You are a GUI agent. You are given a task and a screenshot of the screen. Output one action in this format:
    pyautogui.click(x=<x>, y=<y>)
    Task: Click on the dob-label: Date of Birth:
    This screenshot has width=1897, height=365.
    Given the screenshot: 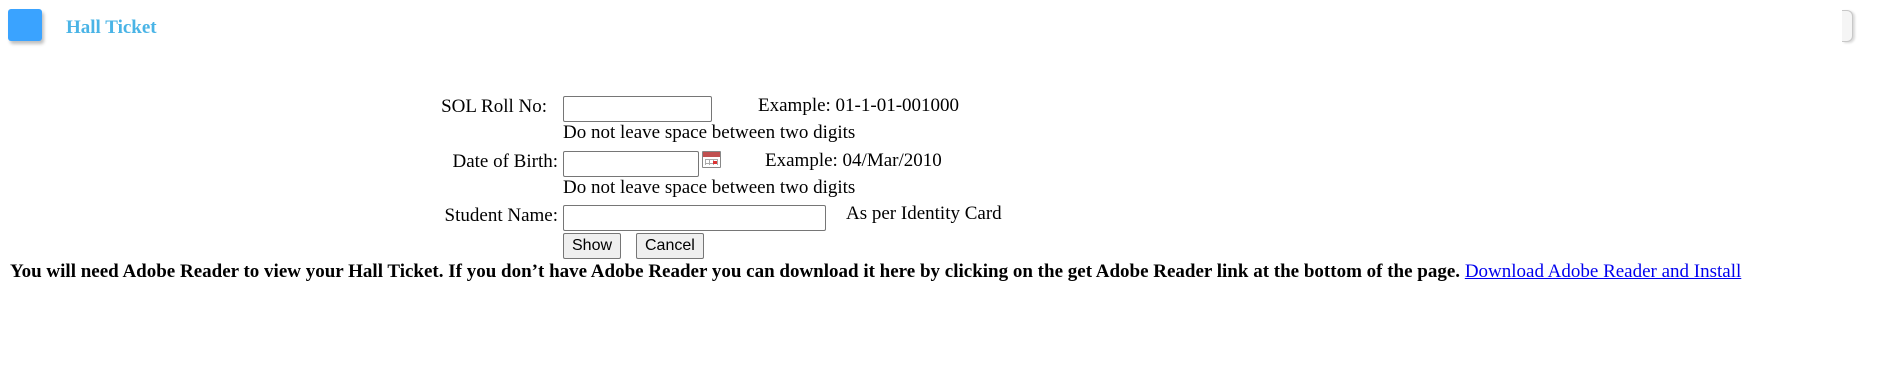 What is the action you would take?
    pyautogui.click(x=505, y=161)
    